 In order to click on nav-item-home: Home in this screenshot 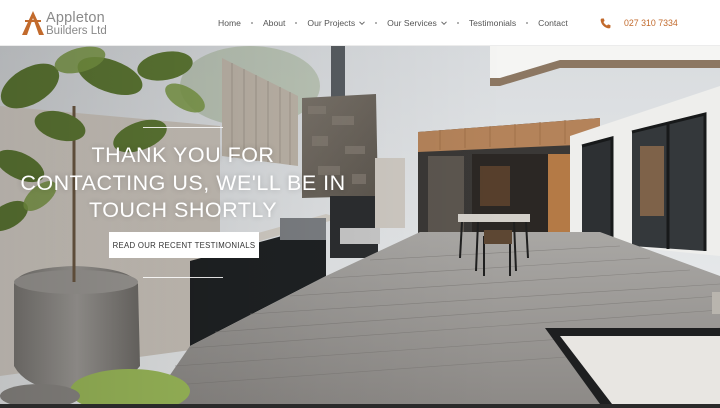, I will do `click(229, 23)`.